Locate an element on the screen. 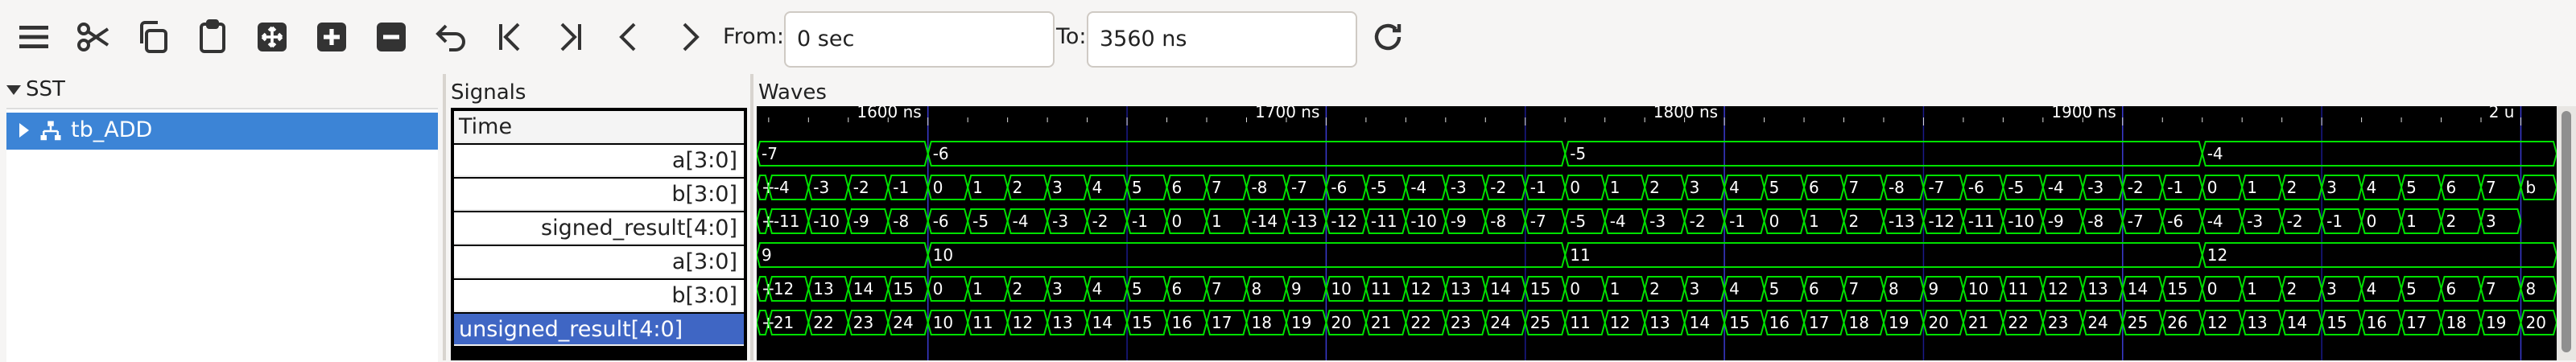  signal-value-label: -14 is located at coordinates (1264, 221).